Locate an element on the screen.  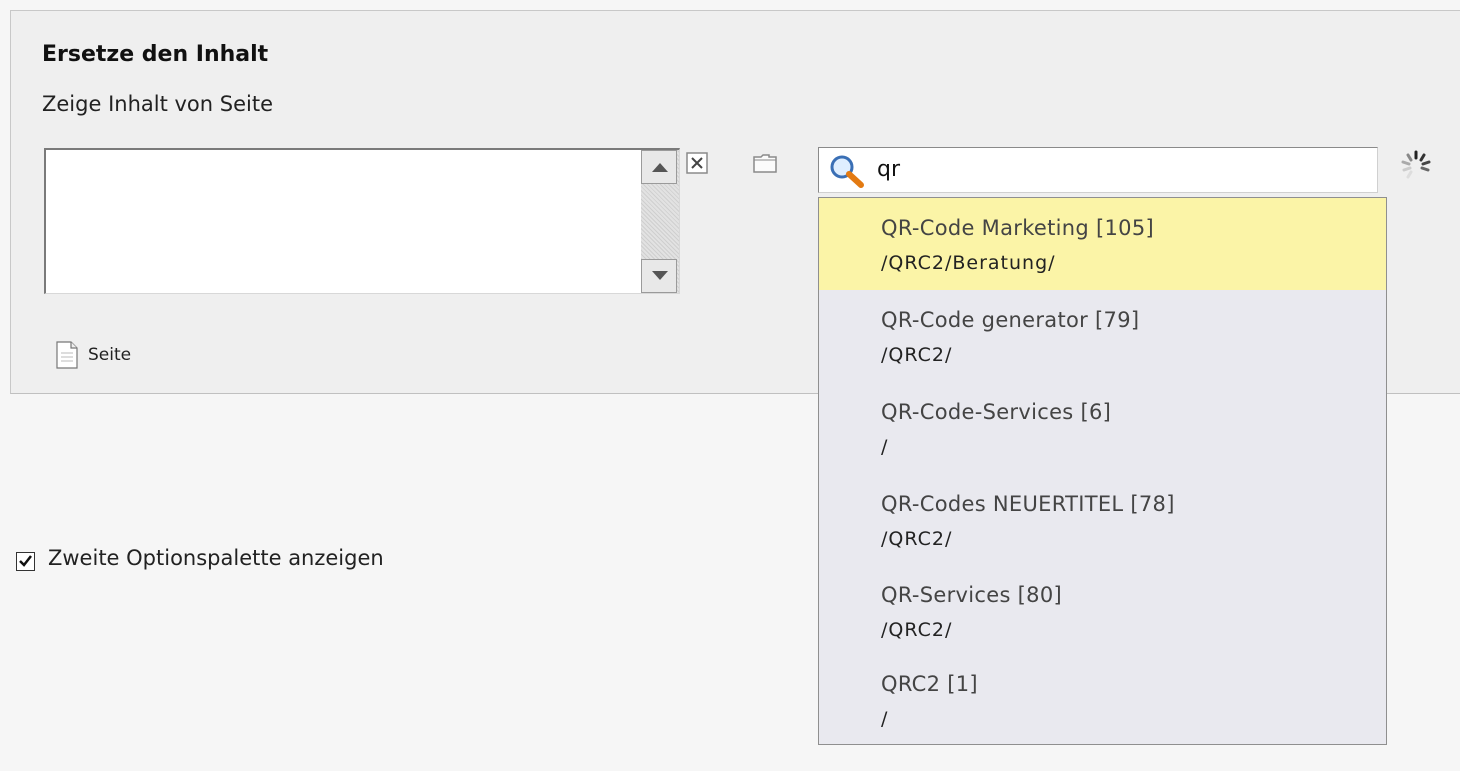
scroll-up-button is located at coordinates (659, 167).